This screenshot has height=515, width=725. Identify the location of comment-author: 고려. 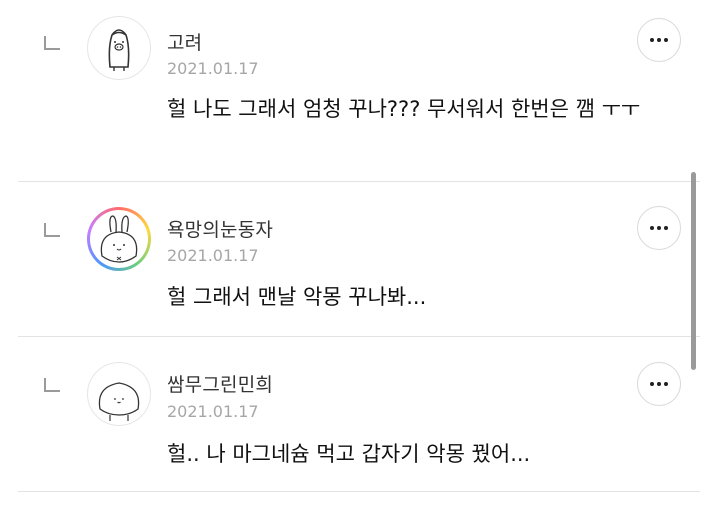
(184, 41).